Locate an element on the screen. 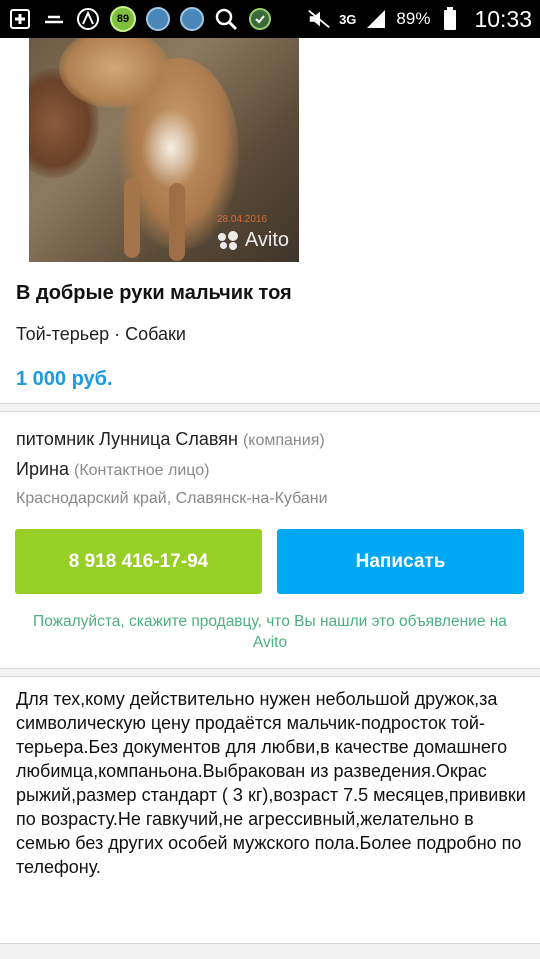 The width and height of the screenshot is (540, 959). signal-icon is located at coordinates (376, 19).